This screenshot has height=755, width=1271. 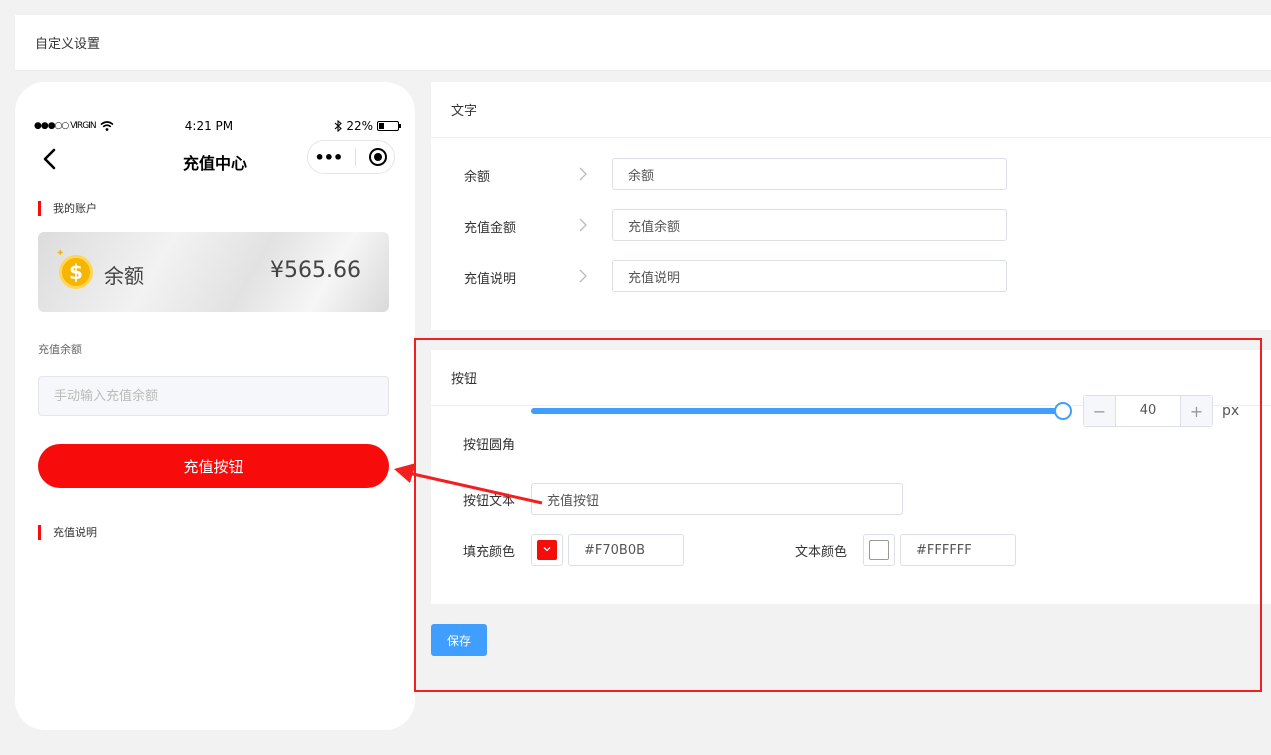 I want to click on text-color-input, so click(x=958, y=550).